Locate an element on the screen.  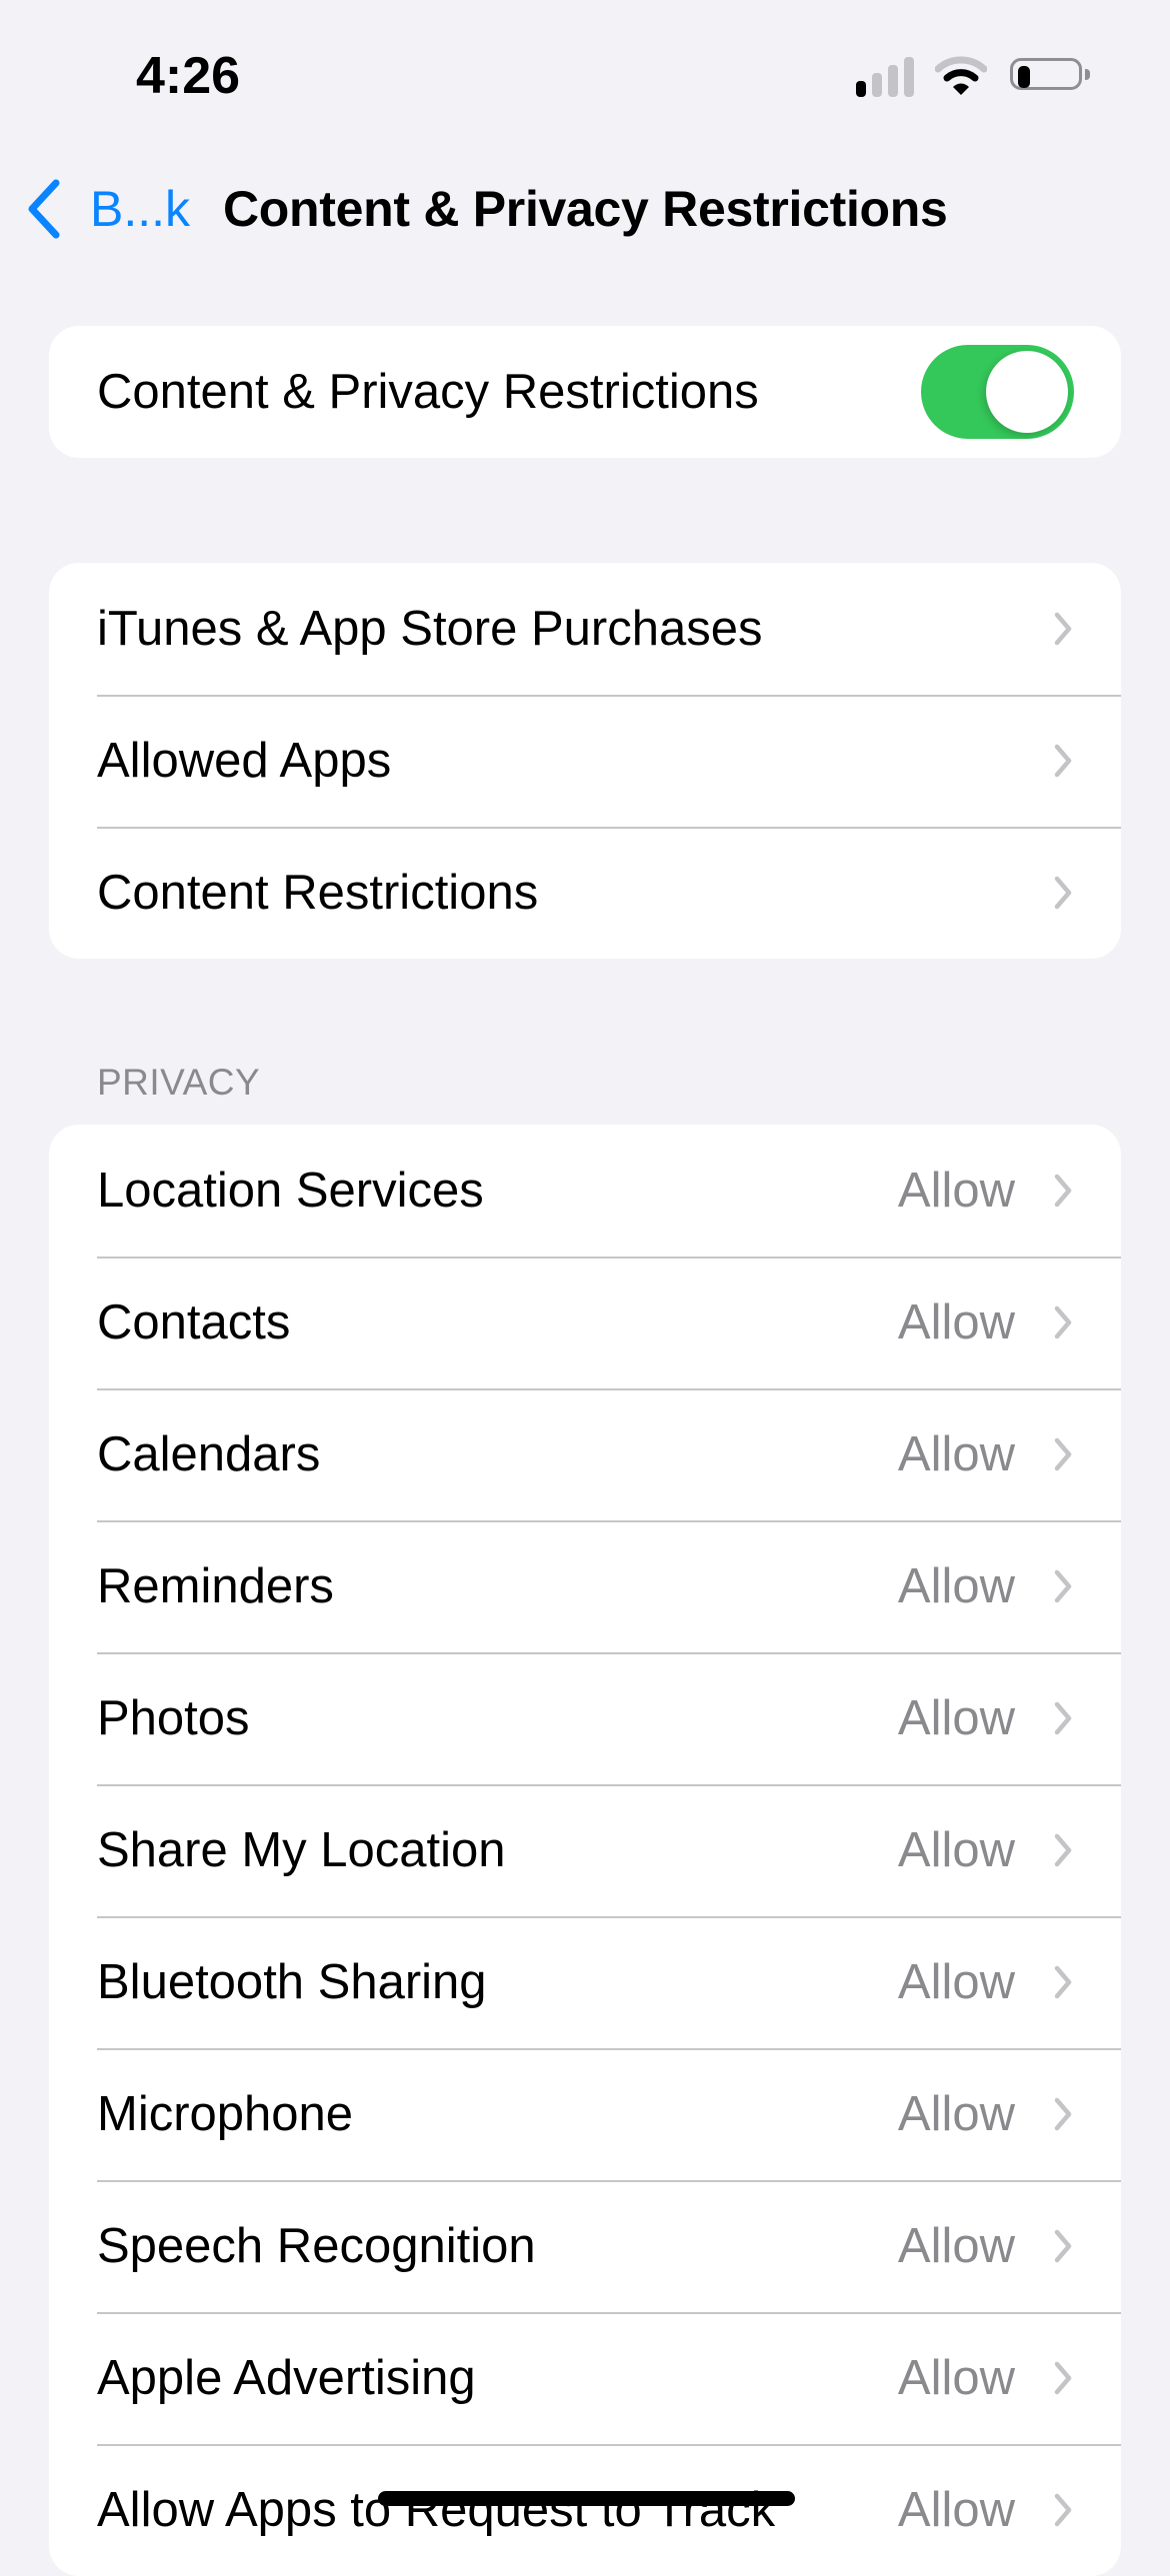
back-label: B...k is located at coordinates (140, 209).